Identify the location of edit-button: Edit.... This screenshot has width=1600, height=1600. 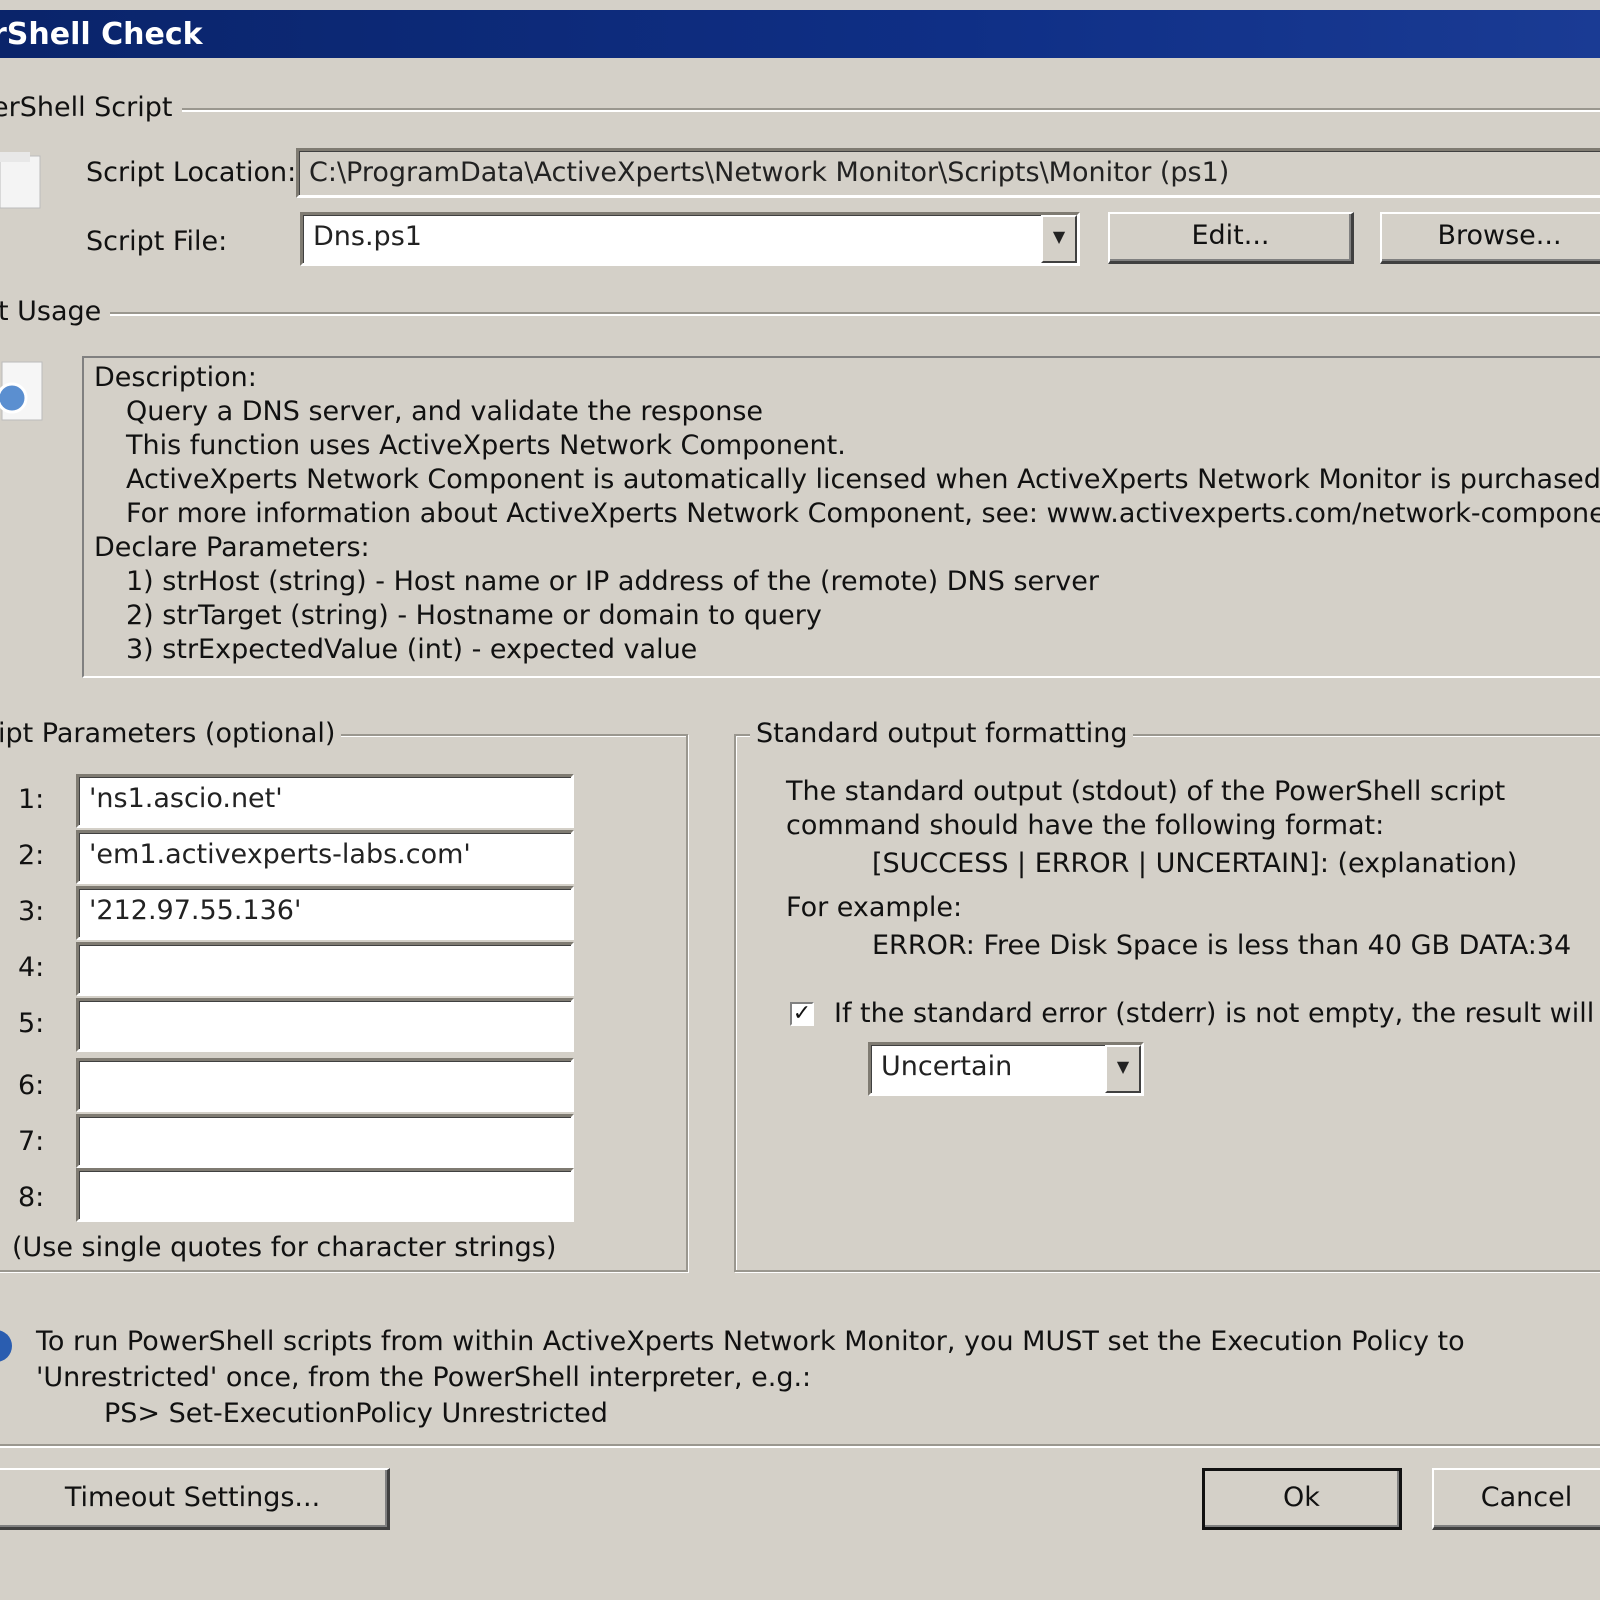
(1231, 238).